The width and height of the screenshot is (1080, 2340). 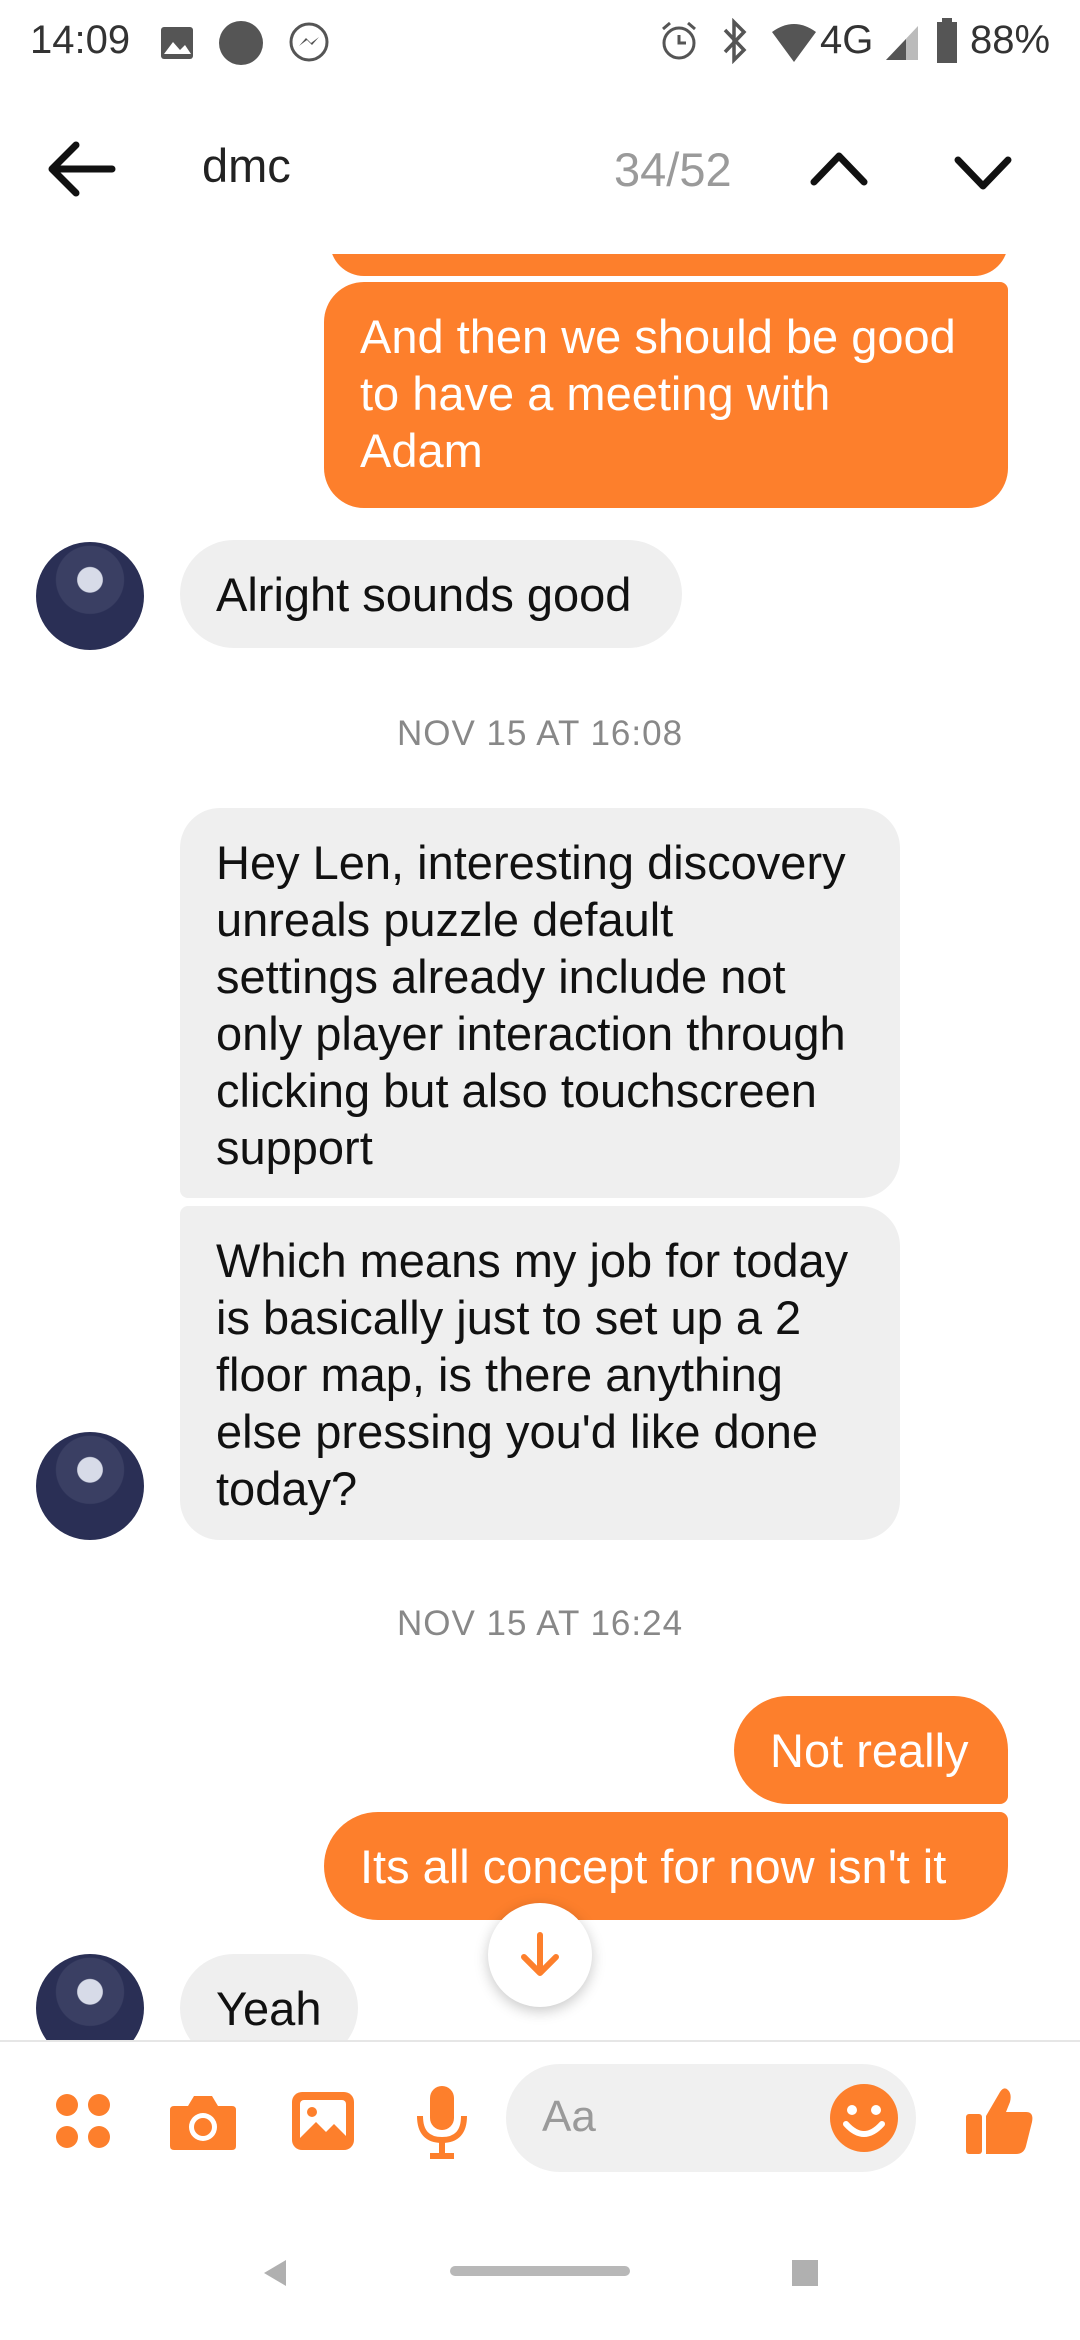 I want to click on scroll-to-bottom-button, so click(x=540, y=1955).